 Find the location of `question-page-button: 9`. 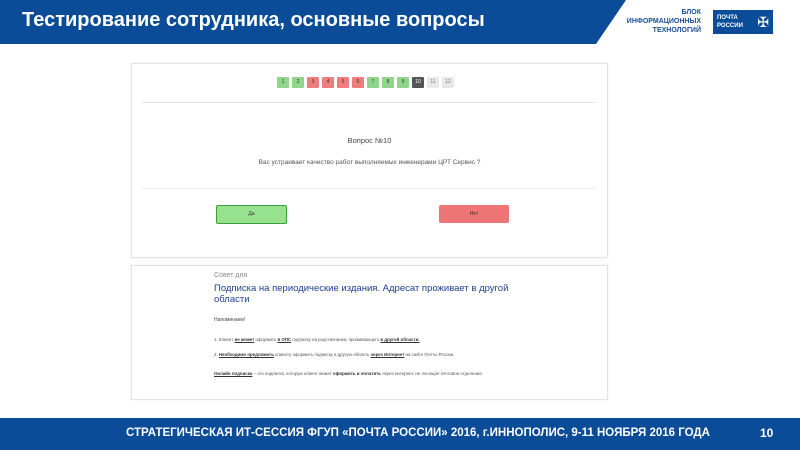

question-page-button: 9 is located at coordinates (403, 82).